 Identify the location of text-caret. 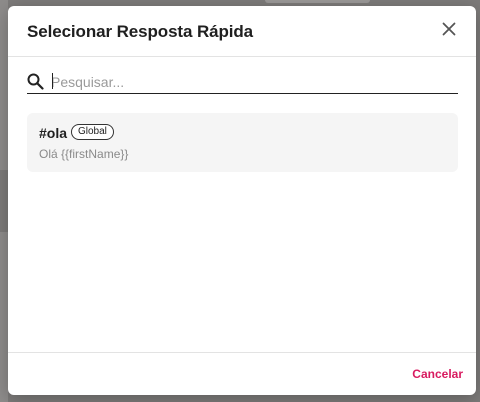
(52, 81).